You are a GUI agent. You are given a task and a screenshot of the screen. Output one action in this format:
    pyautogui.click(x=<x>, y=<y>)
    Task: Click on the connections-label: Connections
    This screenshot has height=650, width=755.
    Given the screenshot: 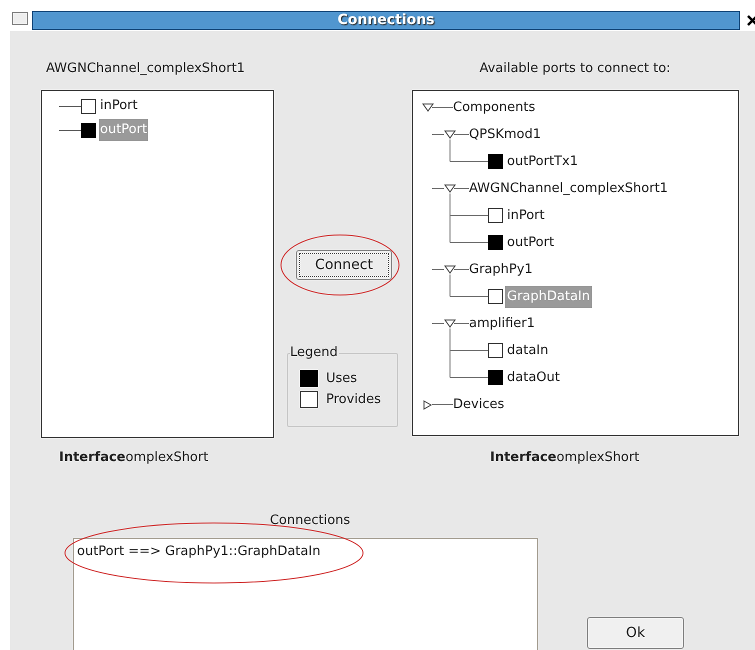 What is the action you would take?
    pyautogui.click(x=310, y=521)
    